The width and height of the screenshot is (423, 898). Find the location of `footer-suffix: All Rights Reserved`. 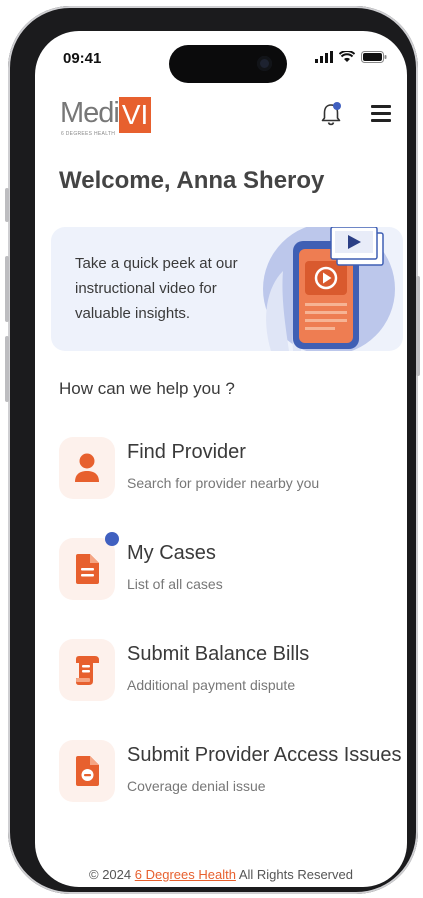

footer-suffix: All Rights Reserved is located at coordinates (294, 874).